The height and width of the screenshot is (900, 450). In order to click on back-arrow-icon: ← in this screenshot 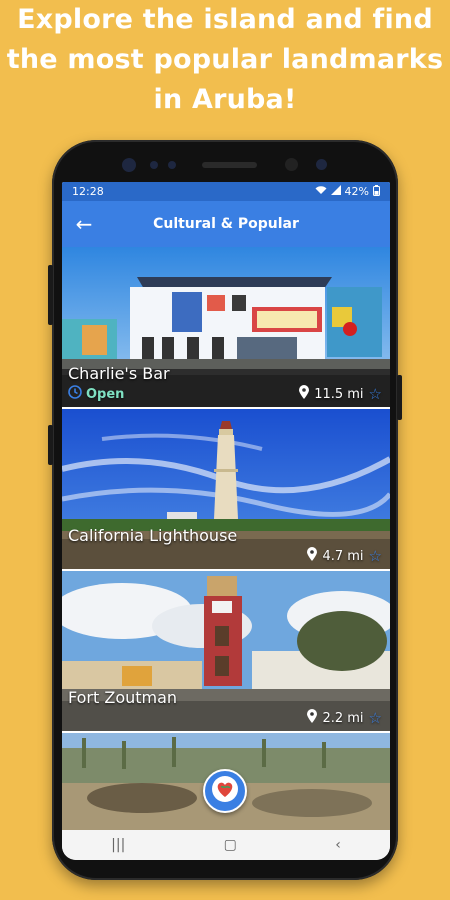, I will do `click(84, 224)`.